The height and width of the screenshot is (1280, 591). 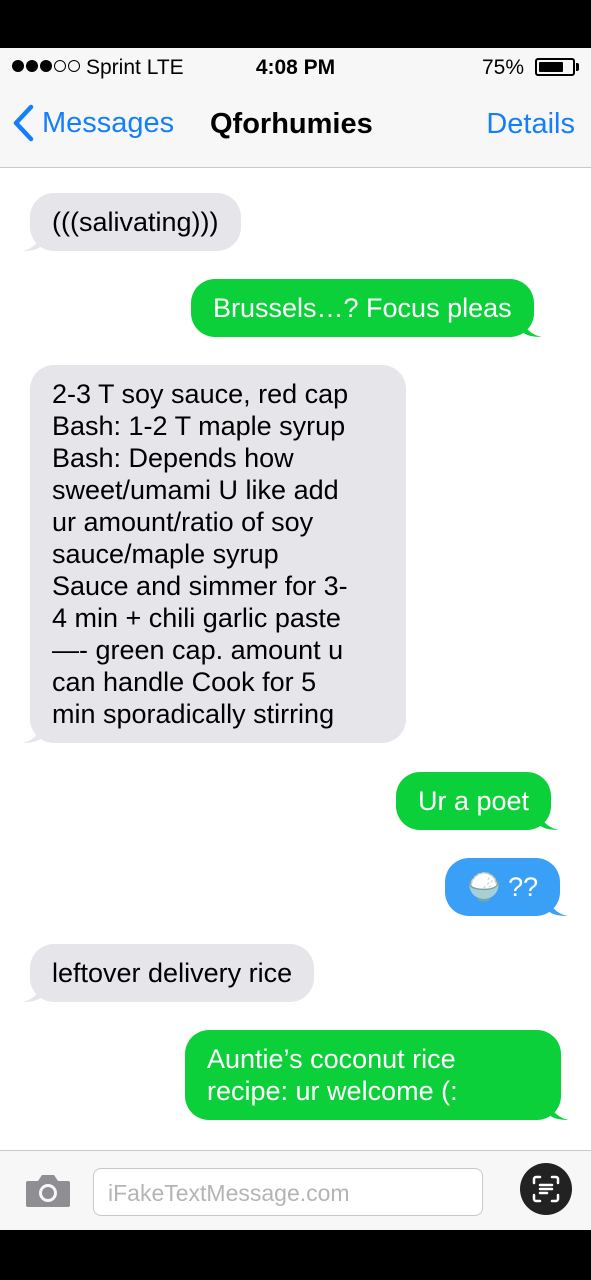 What do you see at coordinates (165, 554) in the screenshot?
I see `message-line: sauce/maple syrup` at bounding box center [165, 554].